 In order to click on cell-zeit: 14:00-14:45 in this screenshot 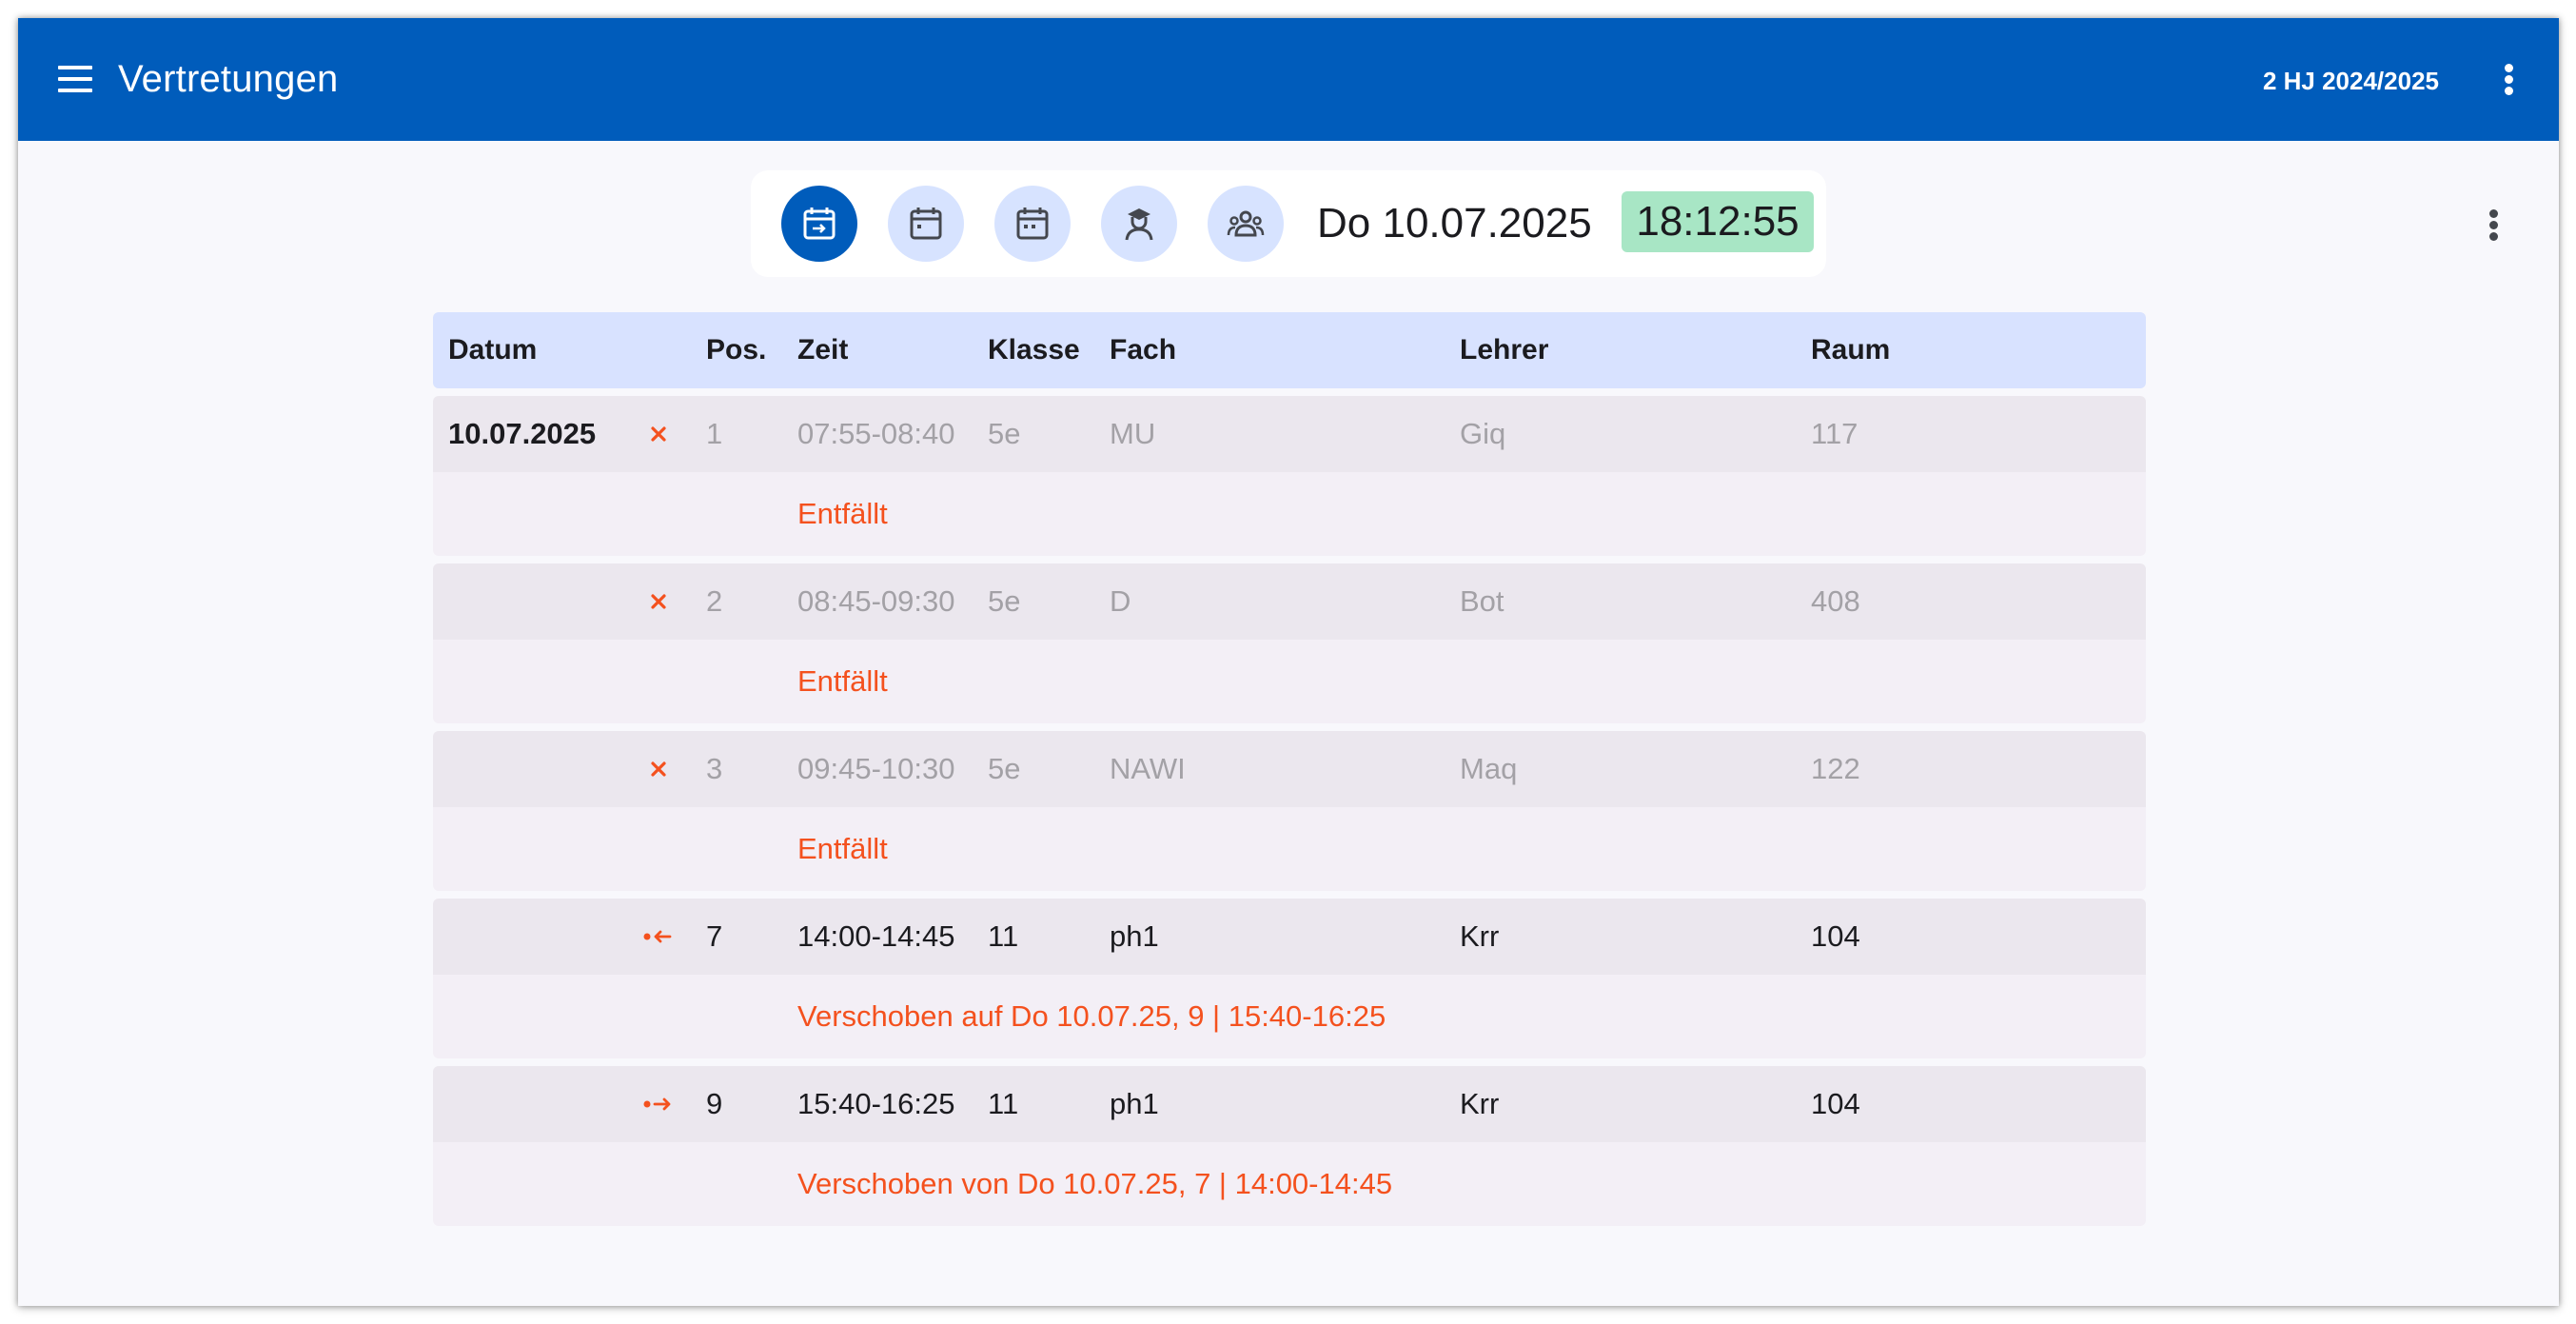, I will do `click(876, 936)`.